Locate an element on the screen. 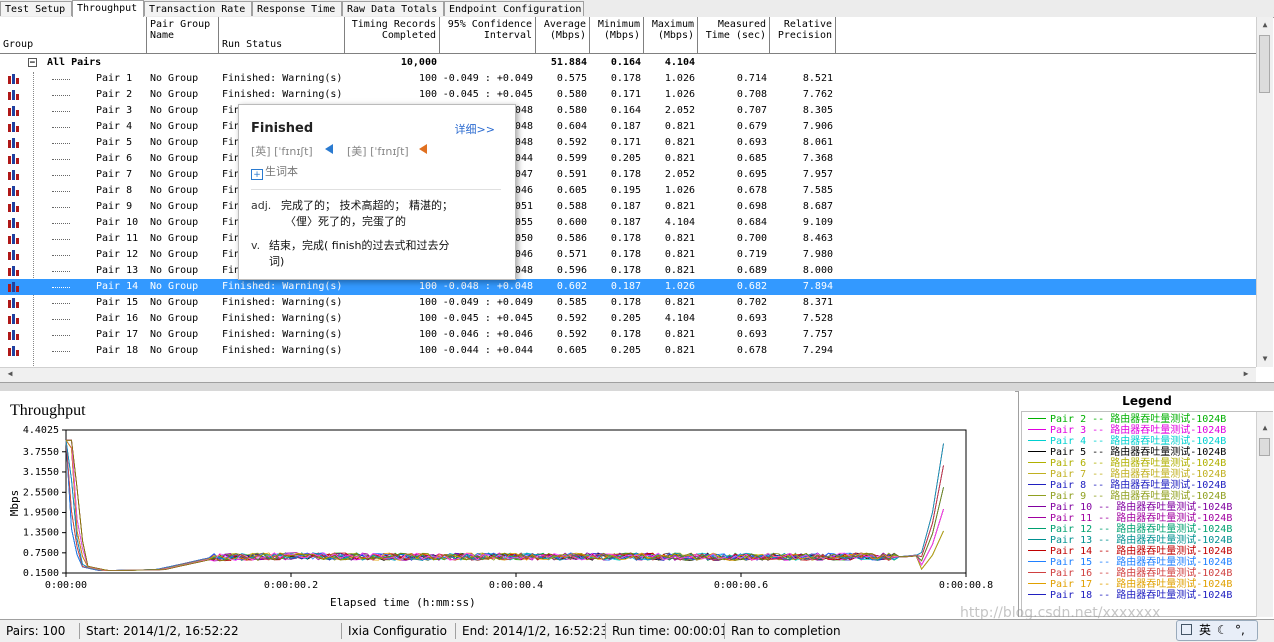 Image resolution: width=1274 pixels, height=642 pixels. grid-vertical-scrollbar: ▲ ▼ is located at coordinates (1264, 192).